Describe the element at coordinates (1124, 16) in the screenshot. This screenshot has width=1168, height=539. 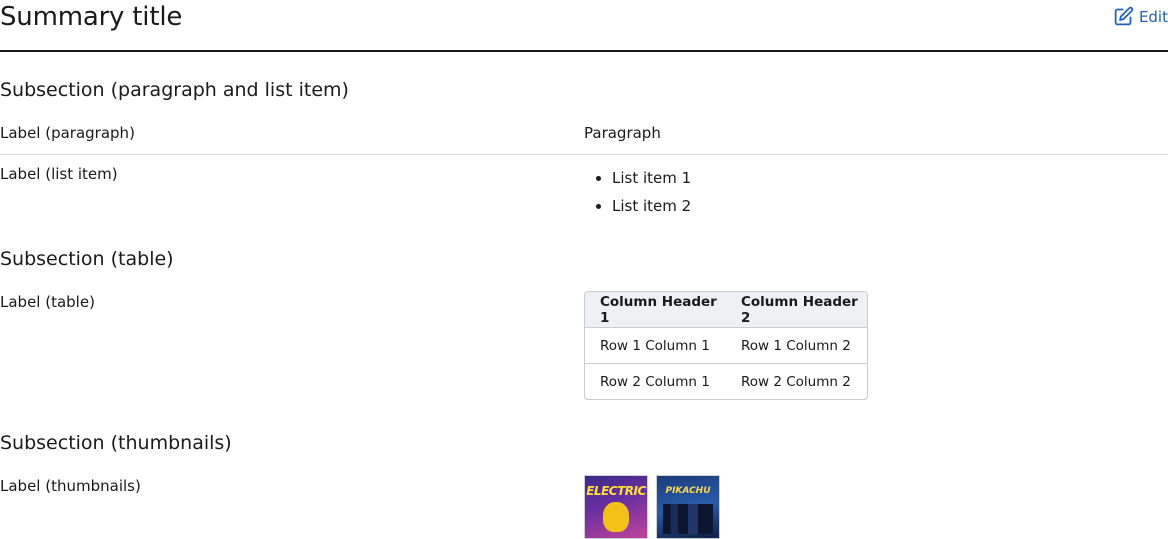
I see `pencil-square-icon` at that location.